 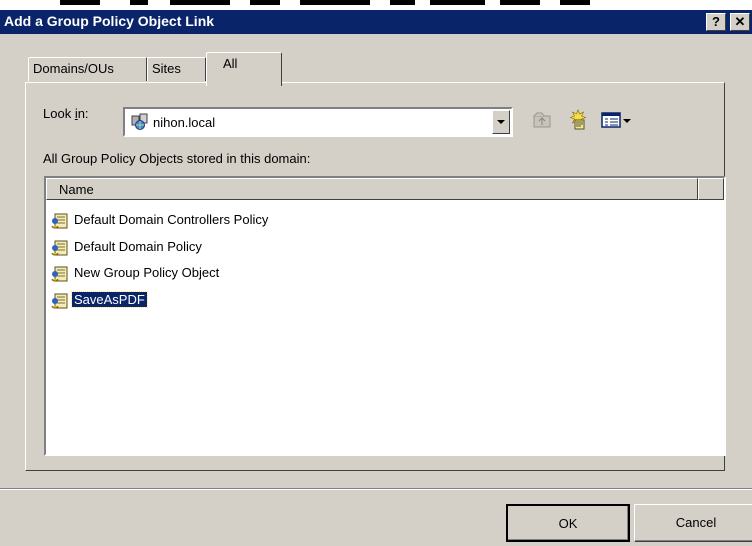 What do you see at coordinates (740, 22) in the screenshot?
I see `close-button: ✕` at bounding box center [740, 22].